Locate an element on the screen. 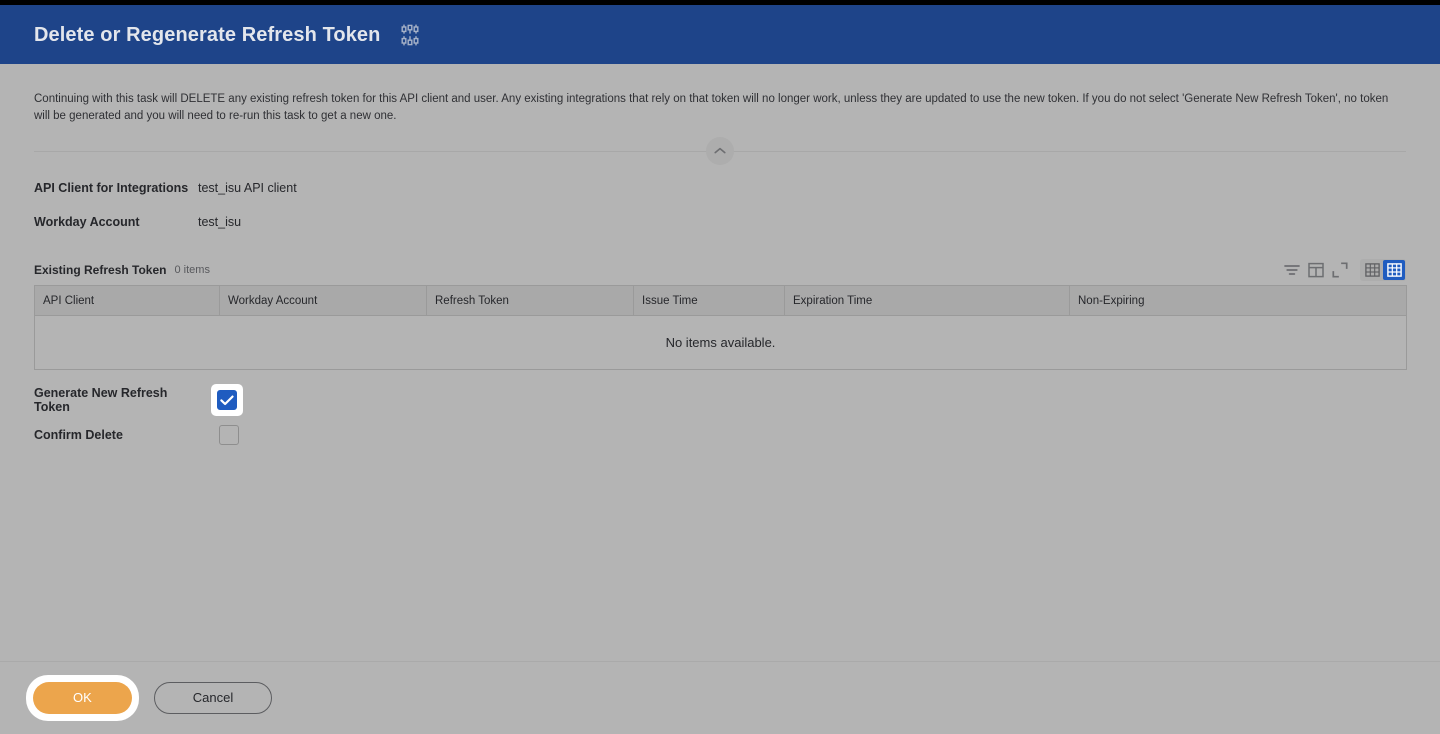 The height and width of the screenshot is (734, 1440). expand-icon is located at coordinates (1339, 270).